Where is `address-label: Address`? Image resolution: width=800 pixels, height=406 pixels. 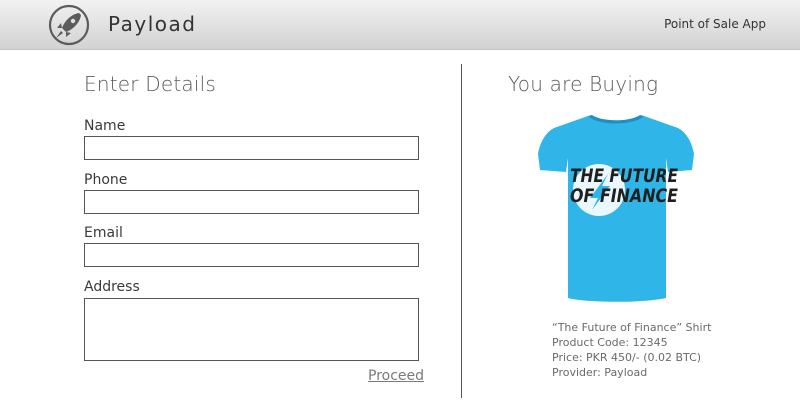
address-label: Address is located at coordinates (112, 287).